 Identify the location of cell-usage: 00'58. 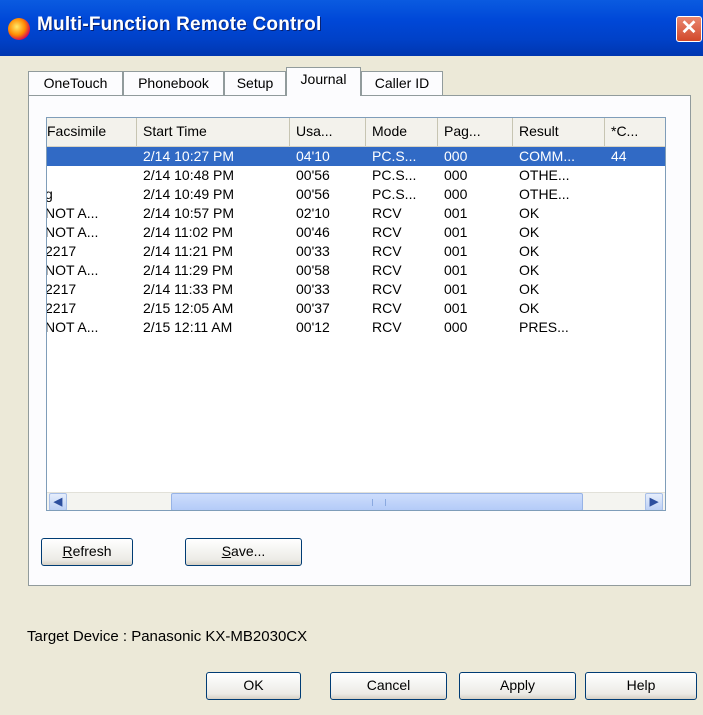
(313, 270).